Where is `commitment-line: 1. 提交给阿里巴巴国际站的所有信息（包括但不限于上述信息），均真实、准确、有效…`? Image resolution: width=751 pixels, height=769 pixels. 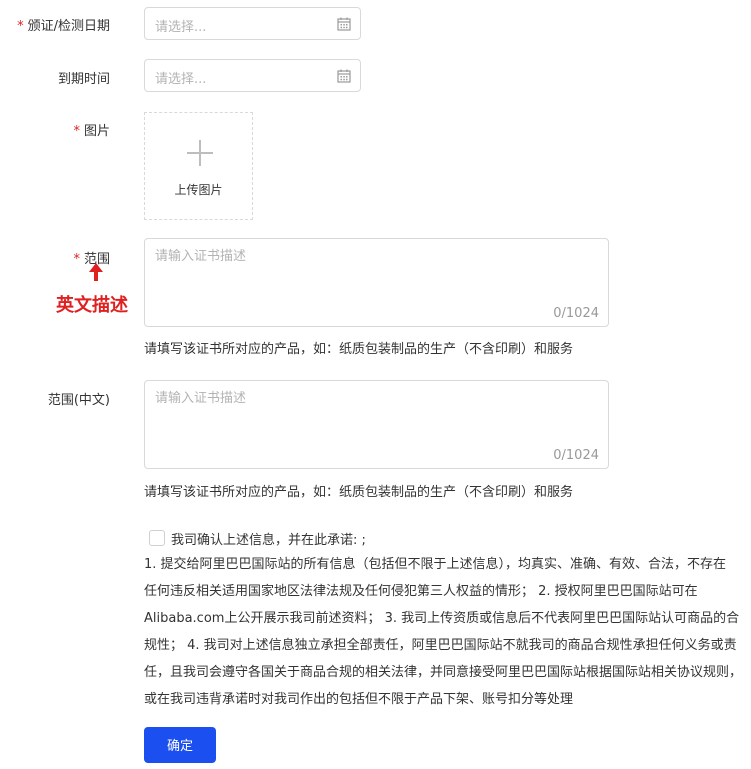
commitment-line: 1. 提交给阿里巴巴国际站的所有信息（包括但不限于上述信息），均真实、准确、有效… is located at coordinates (435, 564).